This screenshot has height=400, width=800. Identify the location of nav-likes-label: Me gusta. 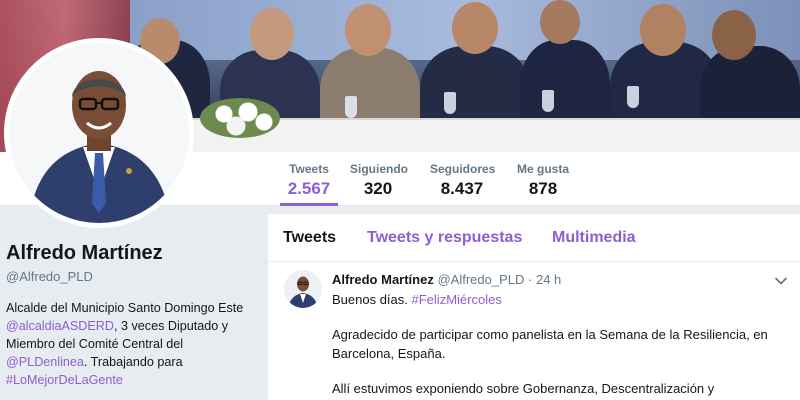
(542, 169).